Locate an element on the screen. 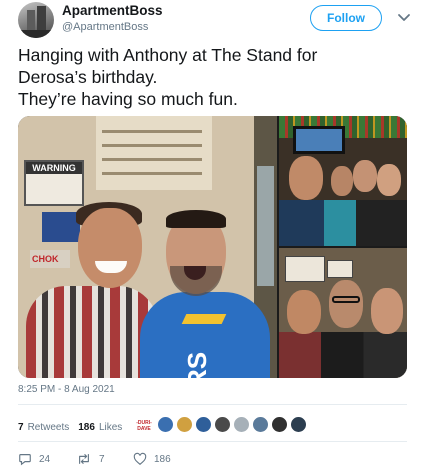  retweet-button: 7 is located at coordinates (104, 459).